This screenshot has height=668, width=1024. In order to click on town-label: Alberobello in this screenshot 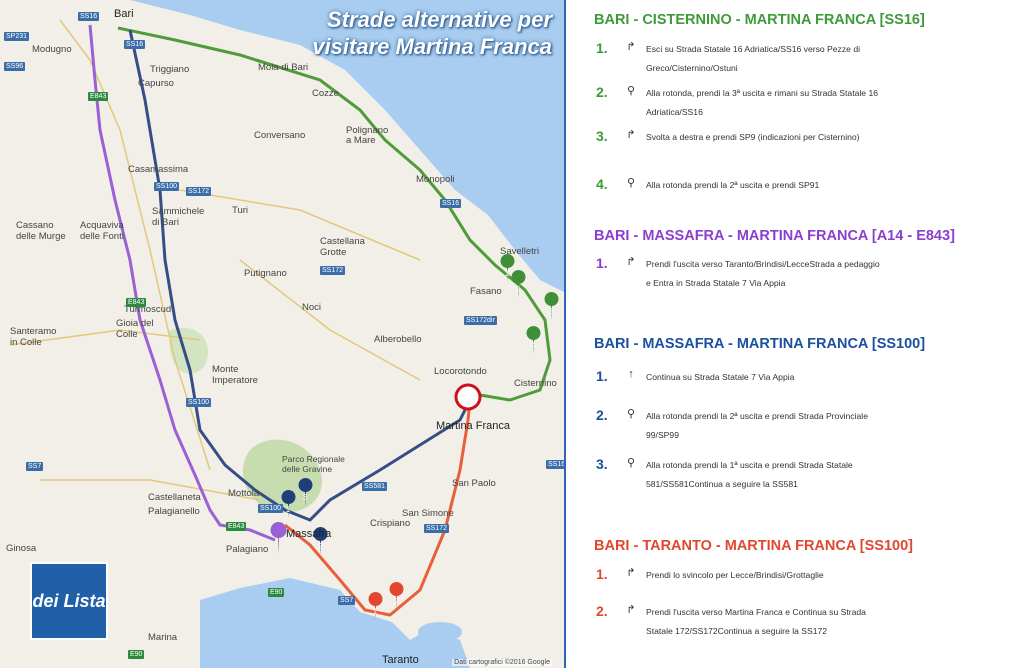, I will do `click(398, 339)`.